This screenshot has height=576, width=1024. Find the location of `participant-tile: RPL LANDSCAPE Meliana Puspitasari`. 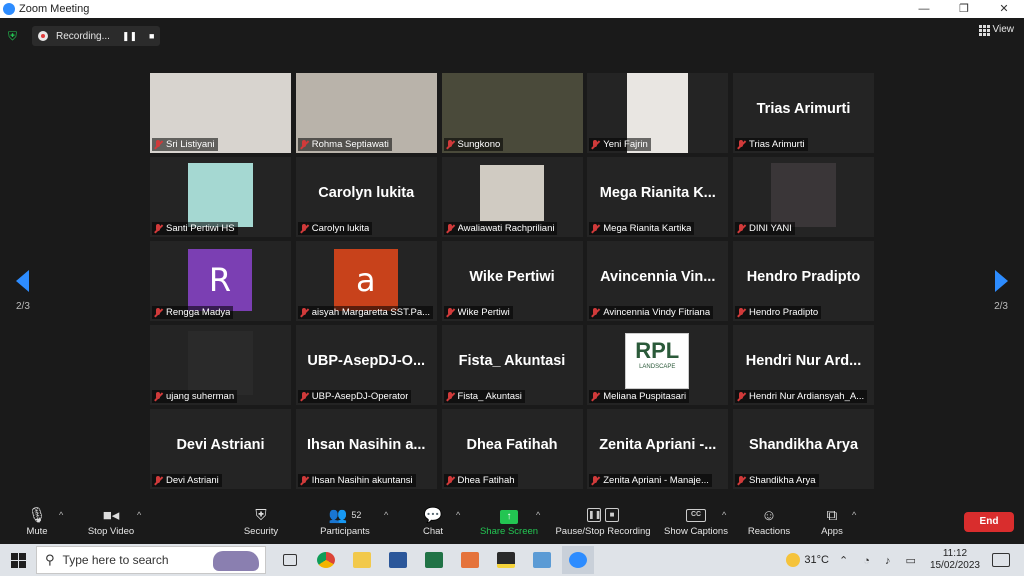

participant-tile: RPL LANDSCAPE Meliana Puspitasari is located at coordinates (658, 365).